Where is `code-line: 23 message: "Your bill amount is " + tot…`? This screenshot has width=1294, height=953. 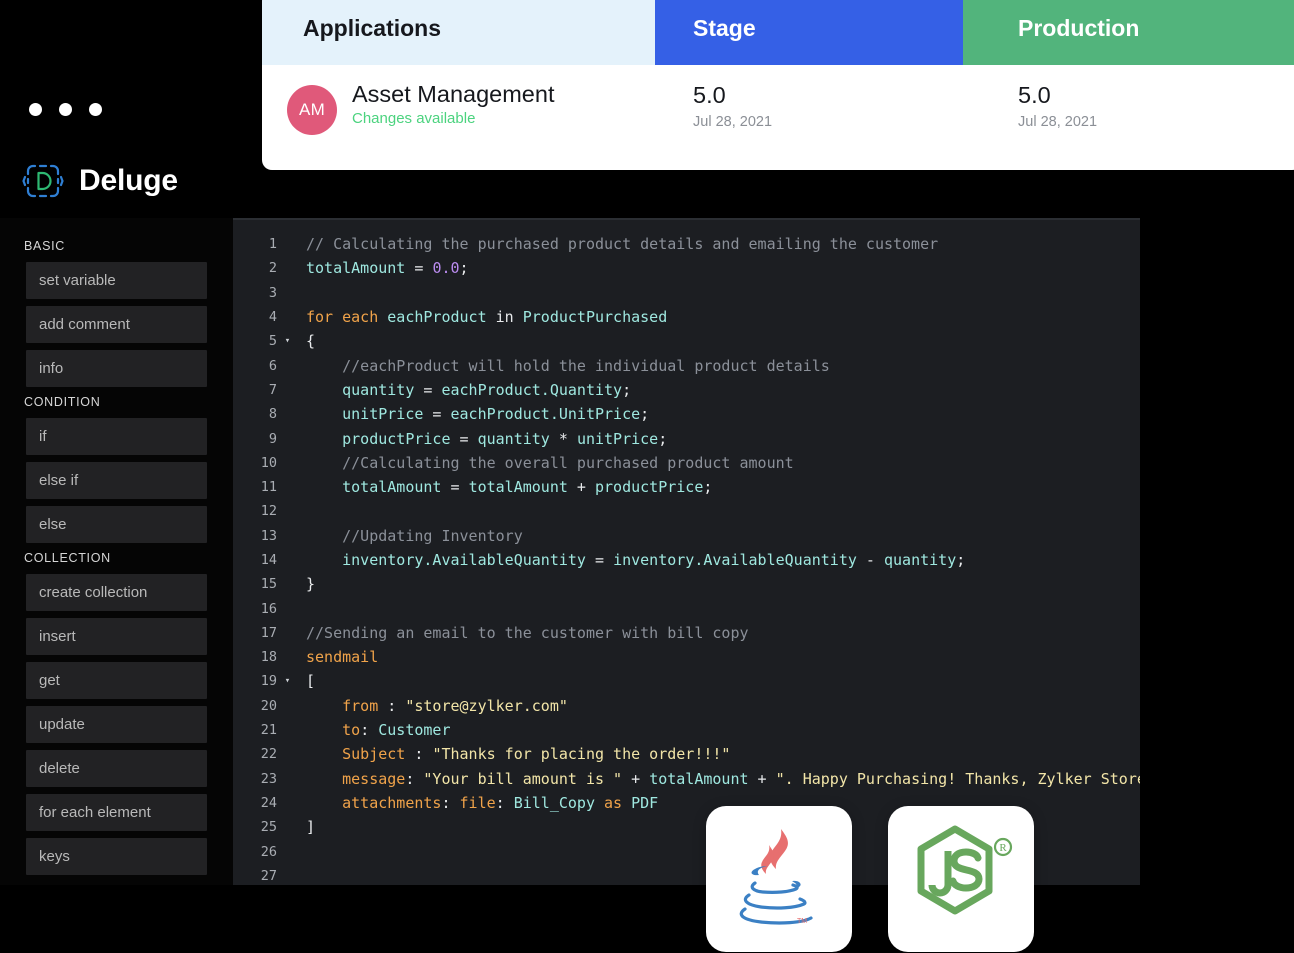
code-line: 23 message: "Your bill amount is " + tot… is located at coordinates (686, 779).